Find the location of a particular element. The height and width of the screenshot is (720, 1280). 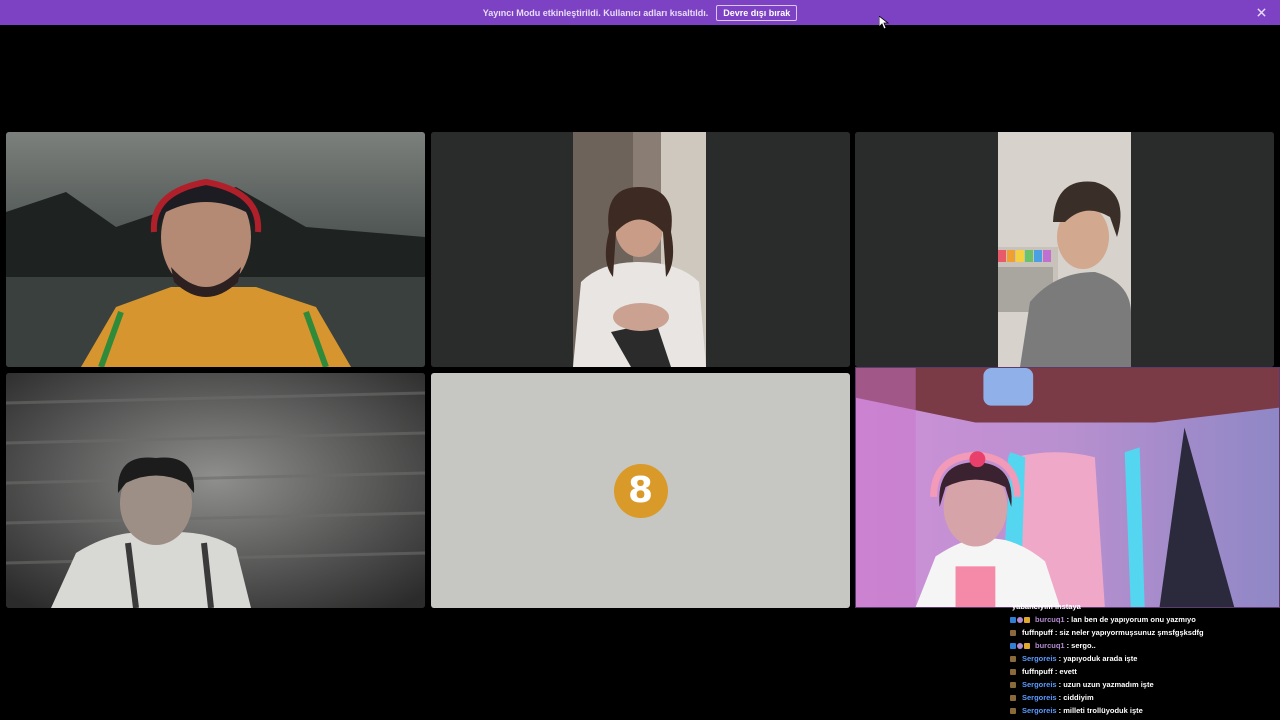

participant-avatar: 8 is located at coordinates (640, 490).